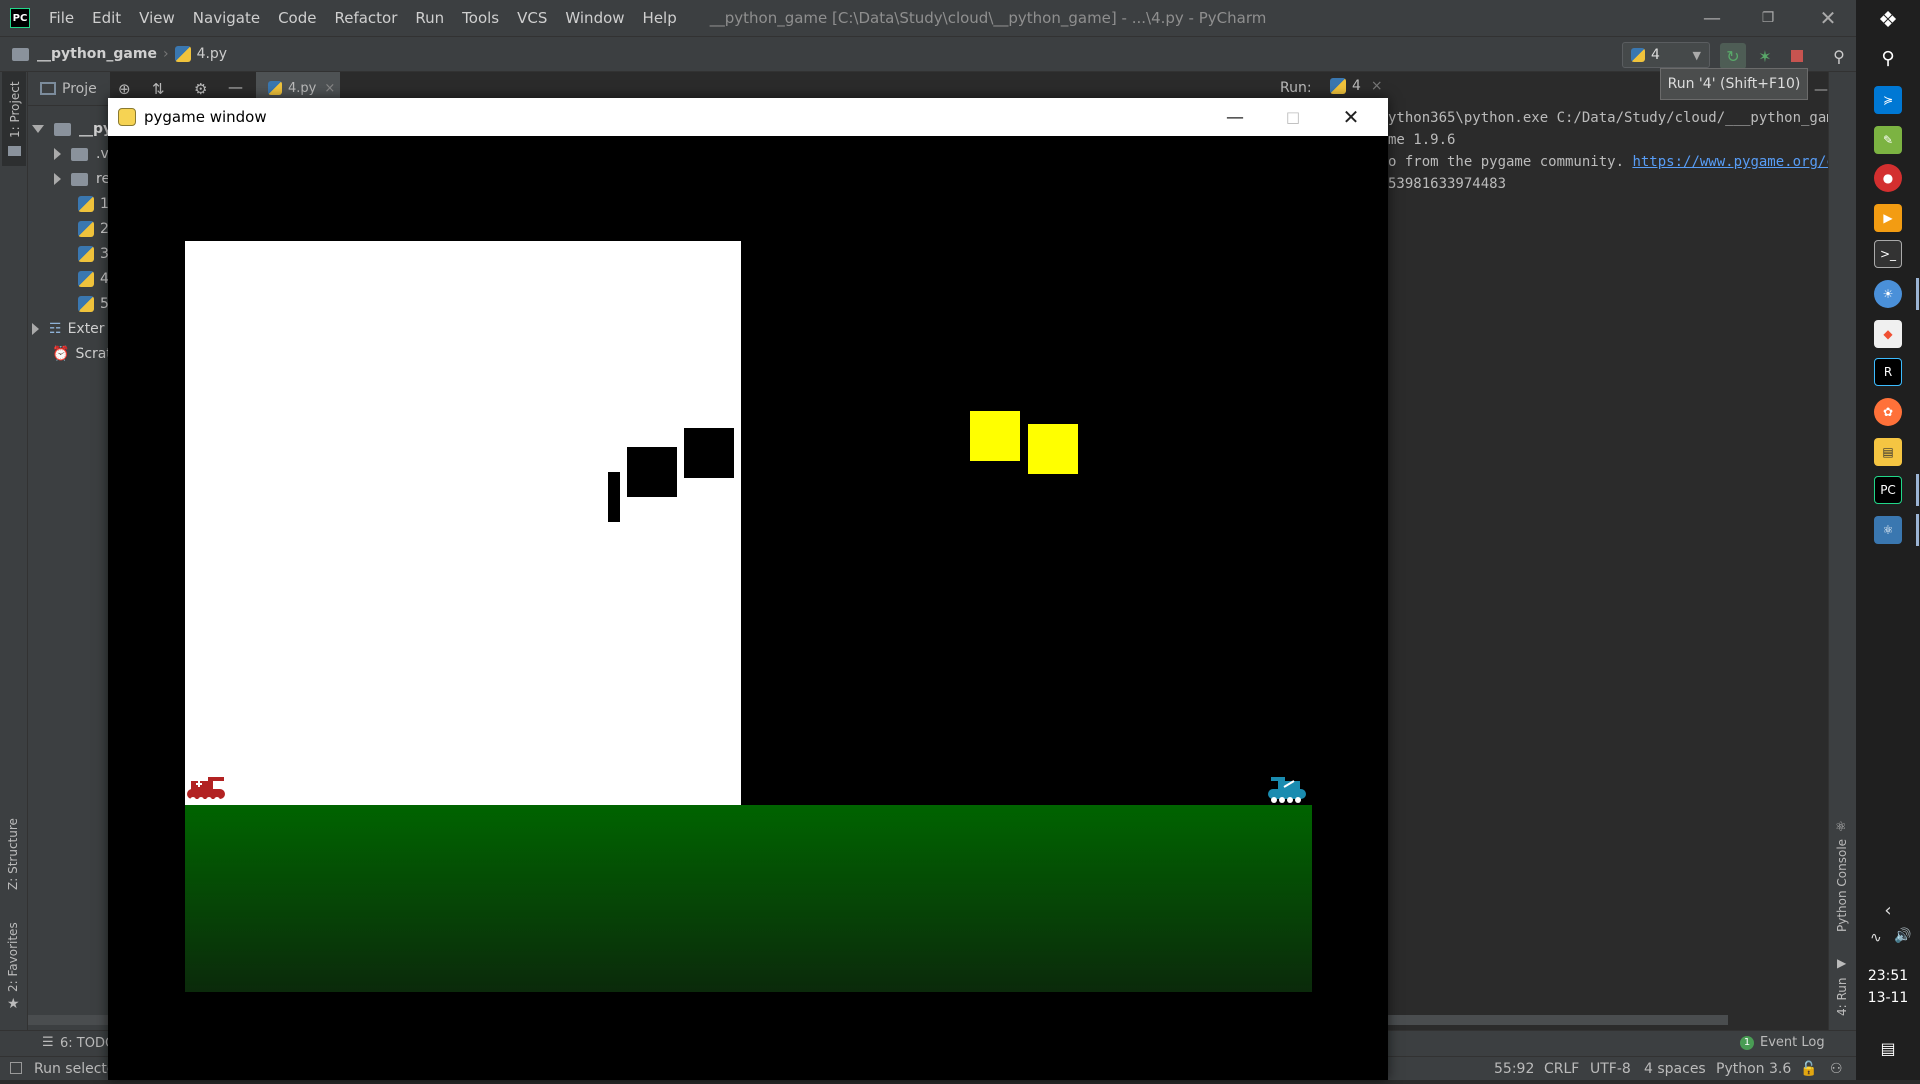  What do you see at coordinates (1734, 84) in the screenshot?
I see `run-tooltip: Run '4' (Shift+F10)` at bounding box center [1734, 84].